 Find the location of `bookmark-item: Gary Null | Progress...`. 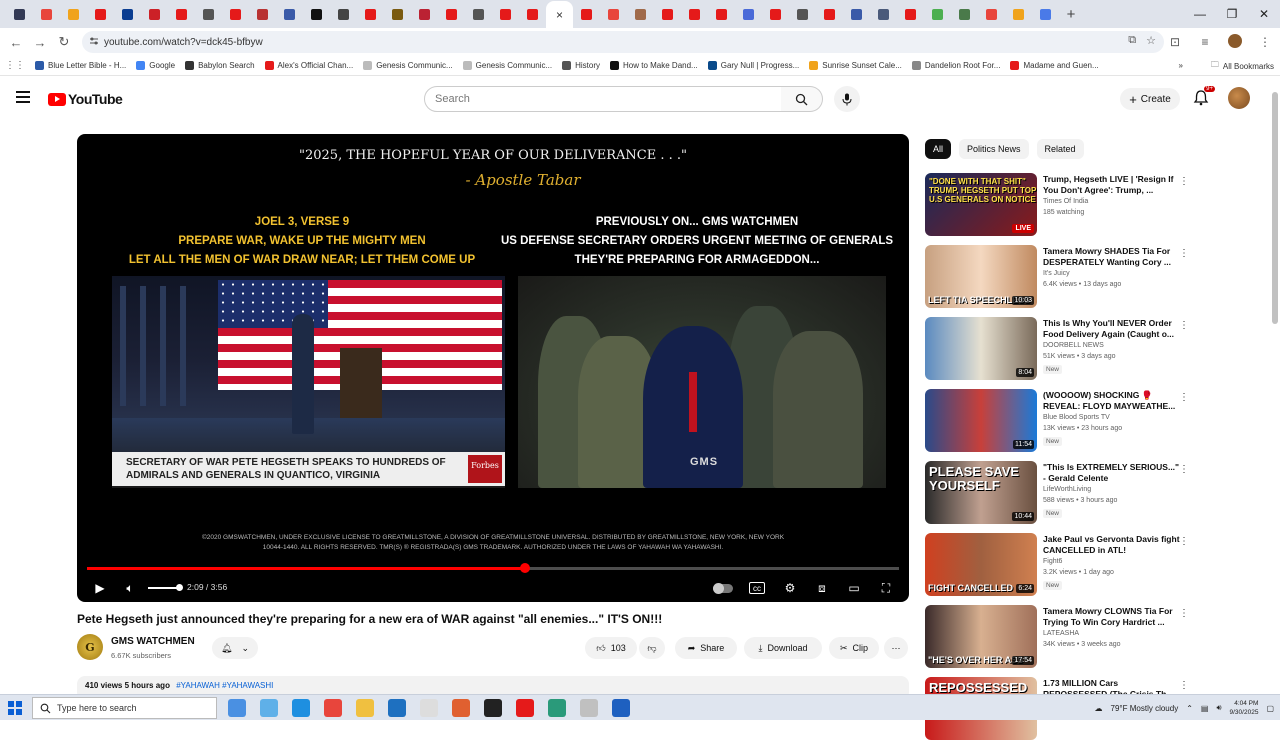

bookmark-item: Gary Null | Progress... is located at coordinates (754, 66).